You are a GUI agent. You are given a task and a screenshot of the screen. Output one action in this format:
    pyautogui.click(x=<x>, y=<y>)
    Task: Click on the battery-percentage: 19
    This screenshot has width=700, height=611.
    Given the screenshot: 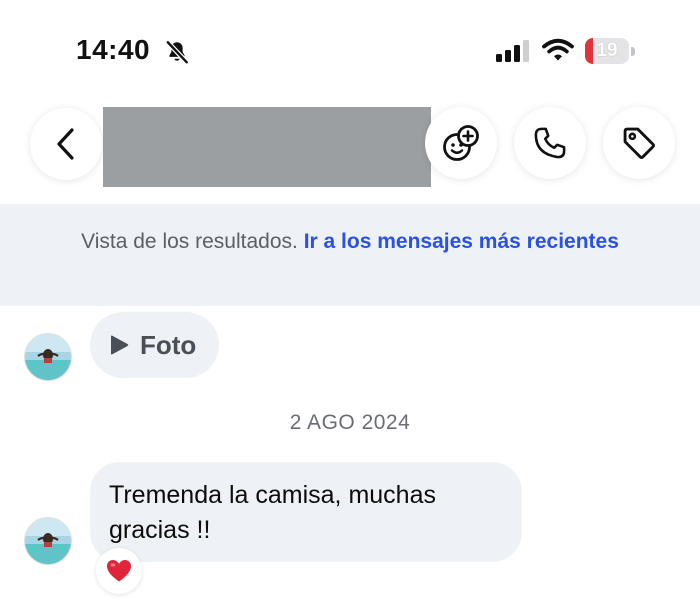 What is the action you would take?
    pyautogui.click(x=607, y=50)
    